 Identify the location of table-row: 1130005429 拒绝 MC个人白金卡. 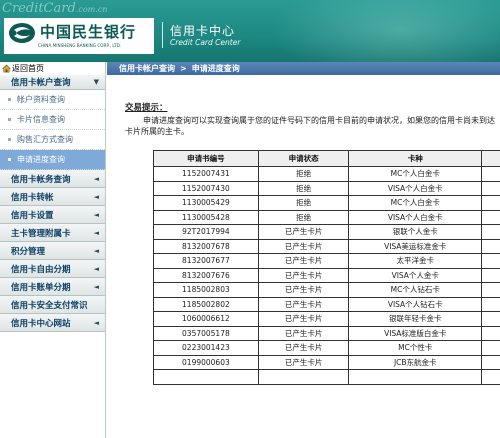
(326, 203).